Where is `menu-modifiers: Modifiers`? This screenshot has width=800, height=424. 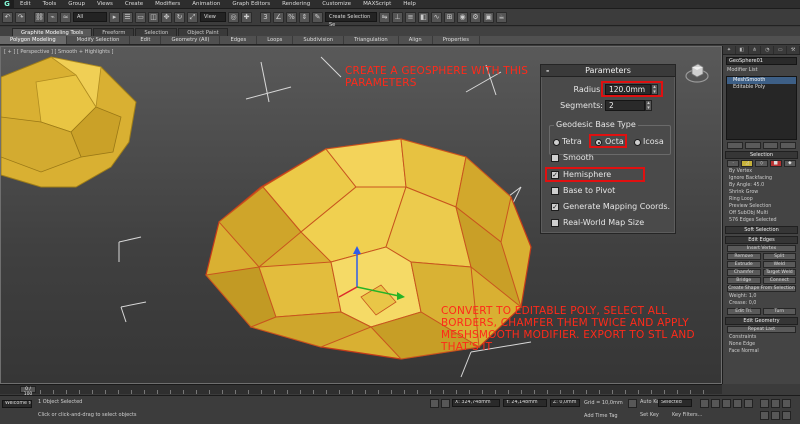
menu-modifiers: Modifiers is located at coordinates (167, 4).